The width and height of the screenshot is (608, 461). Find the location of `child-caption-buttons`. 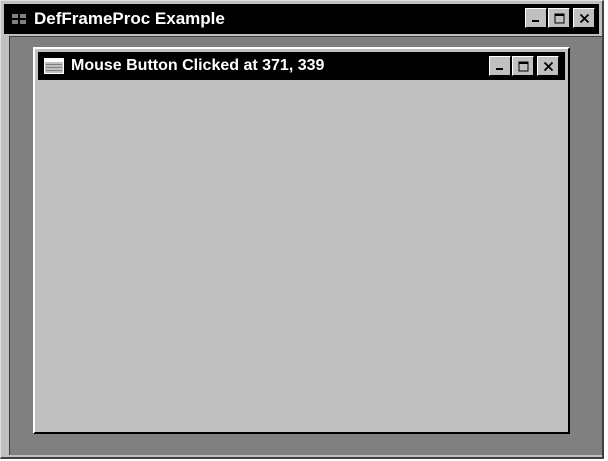

child-caption-buttons is located at coordinates (523, 66).